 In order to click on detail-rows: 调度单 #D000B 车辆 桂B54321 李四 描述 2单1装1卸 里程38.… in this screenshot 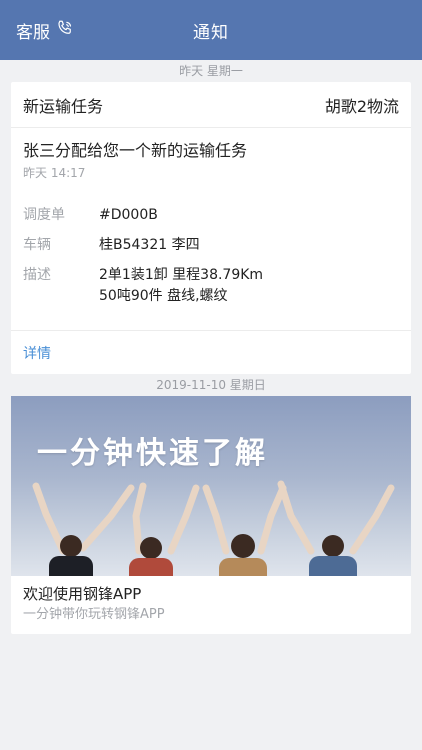, I will do `click(211, 256)`.